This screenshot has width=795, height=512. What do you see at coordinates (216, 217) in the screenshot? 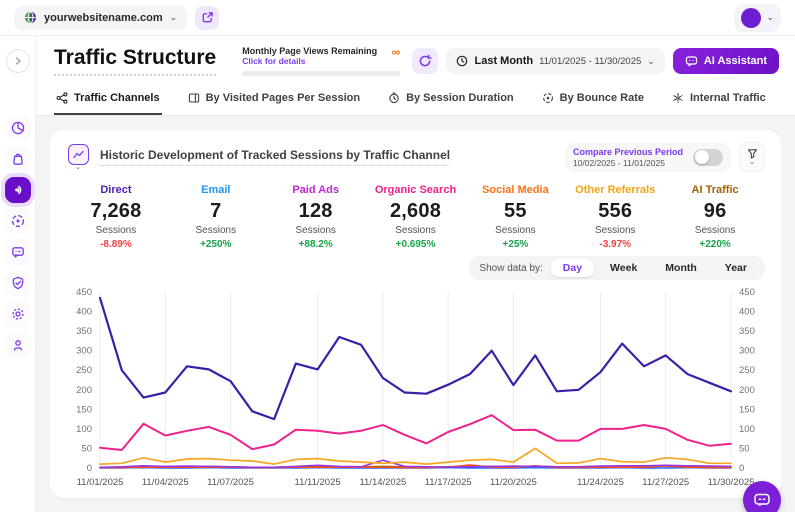
I see `channel-stat-email: Email 7 Sessions +250%` at bounding box center [216, 217].